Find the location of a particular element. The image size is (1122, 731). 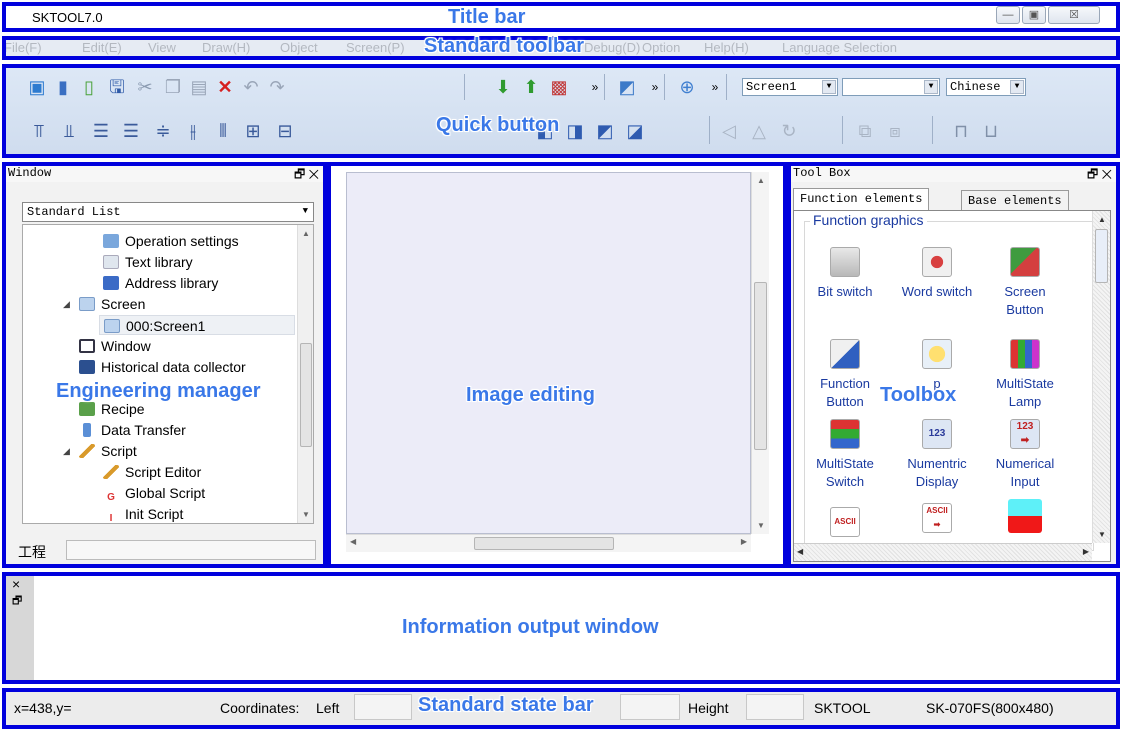

save-icon: 🖫 is located at coordinates (117, 87).